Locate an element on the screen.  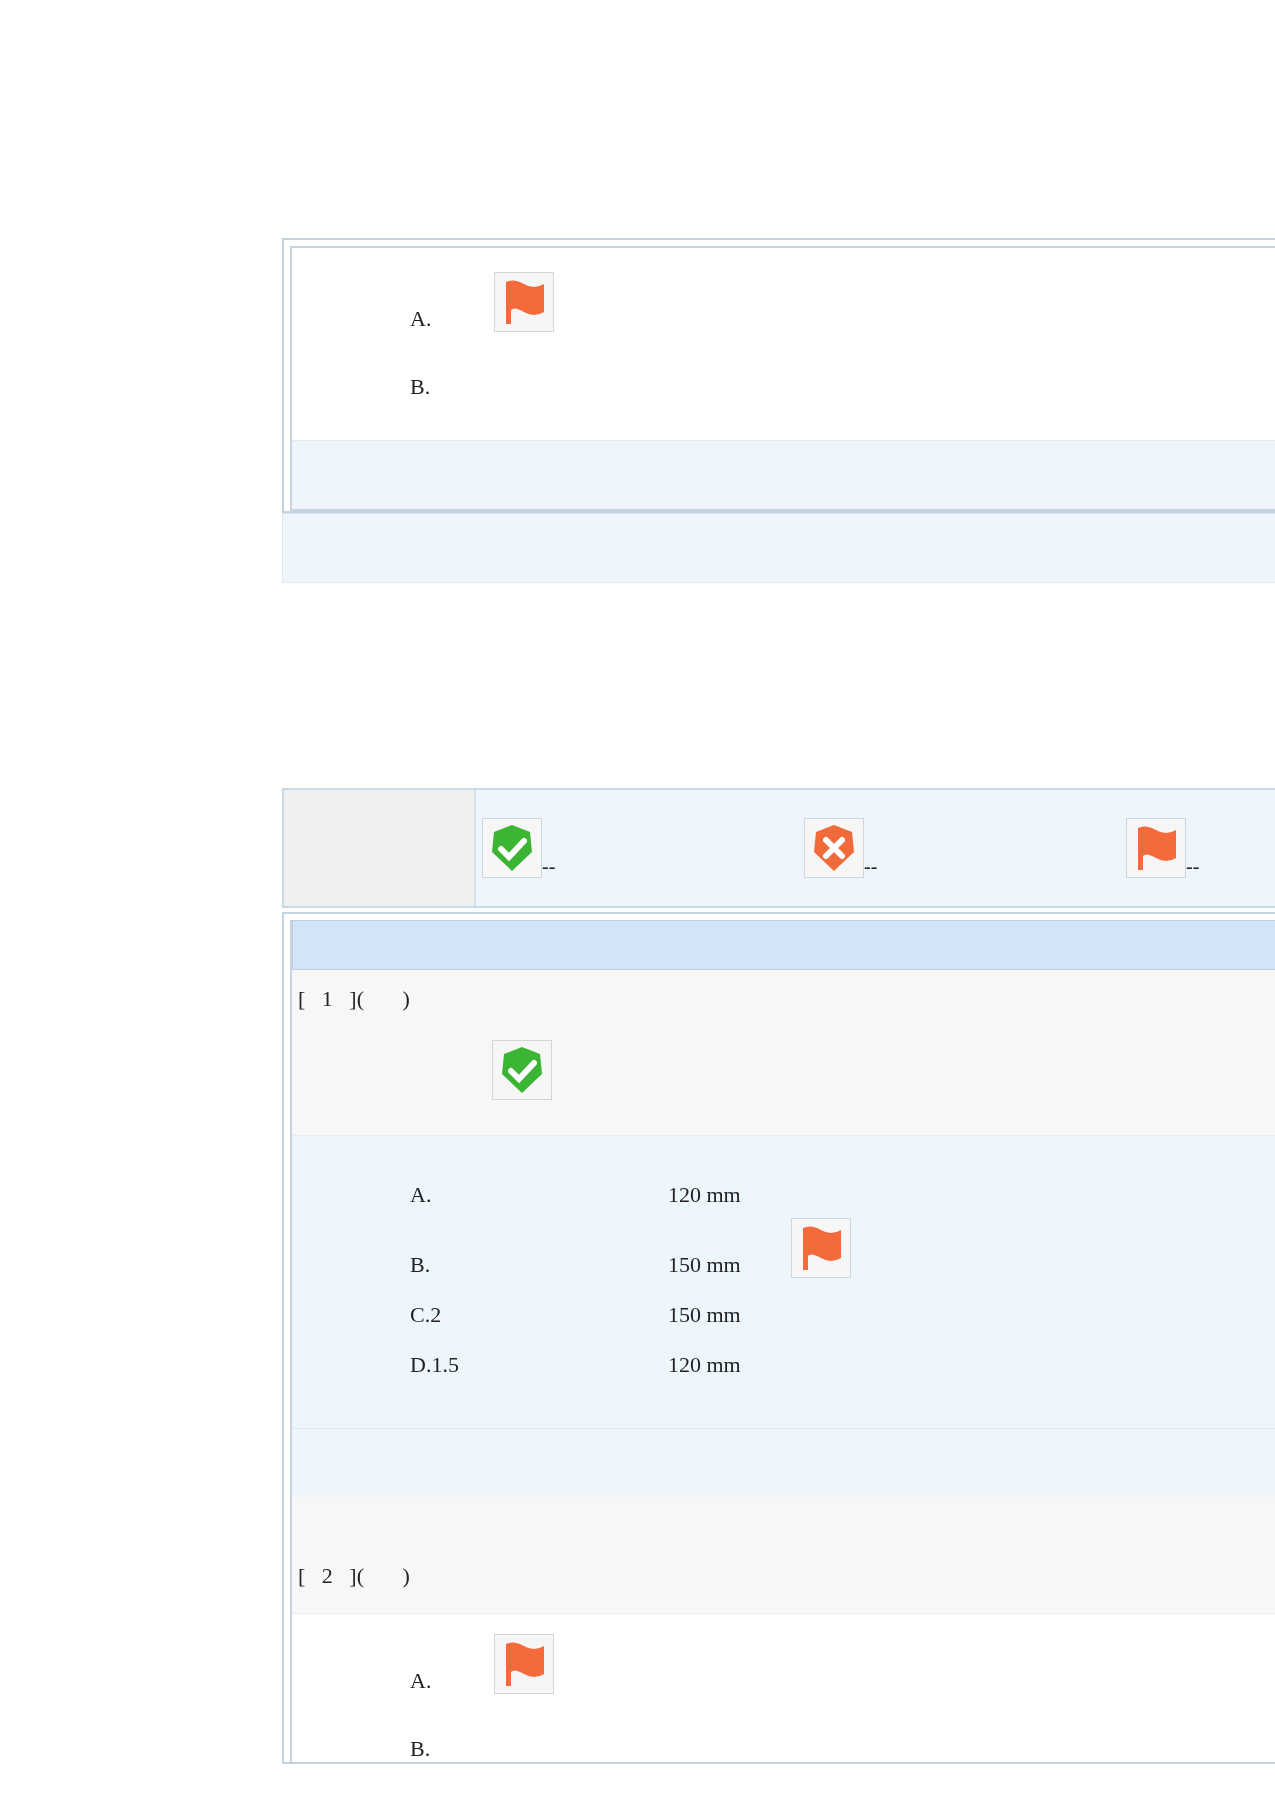
cross-icon is located at coordinates (834, 848).